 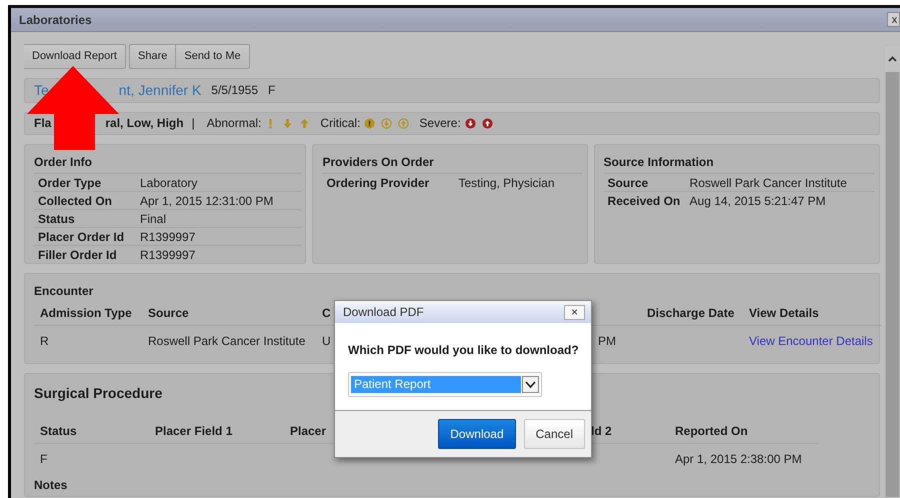 What do you see at coordinates (234, 123) in the screenshot?
I see `legend-group-label: Abnormal:` at bounding box center [234, 123].